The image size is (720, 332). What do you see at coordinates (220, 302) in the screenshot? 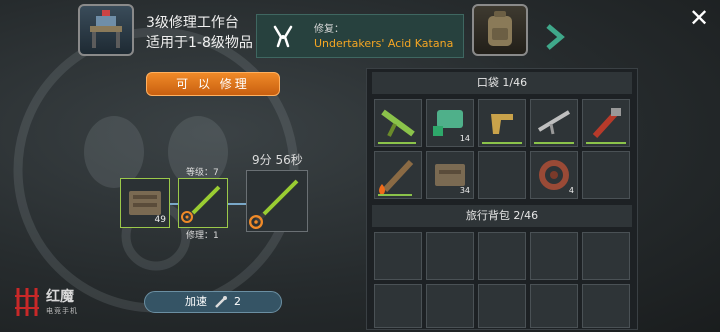
I see `wrench-icon` at bounding box center [220, 302].